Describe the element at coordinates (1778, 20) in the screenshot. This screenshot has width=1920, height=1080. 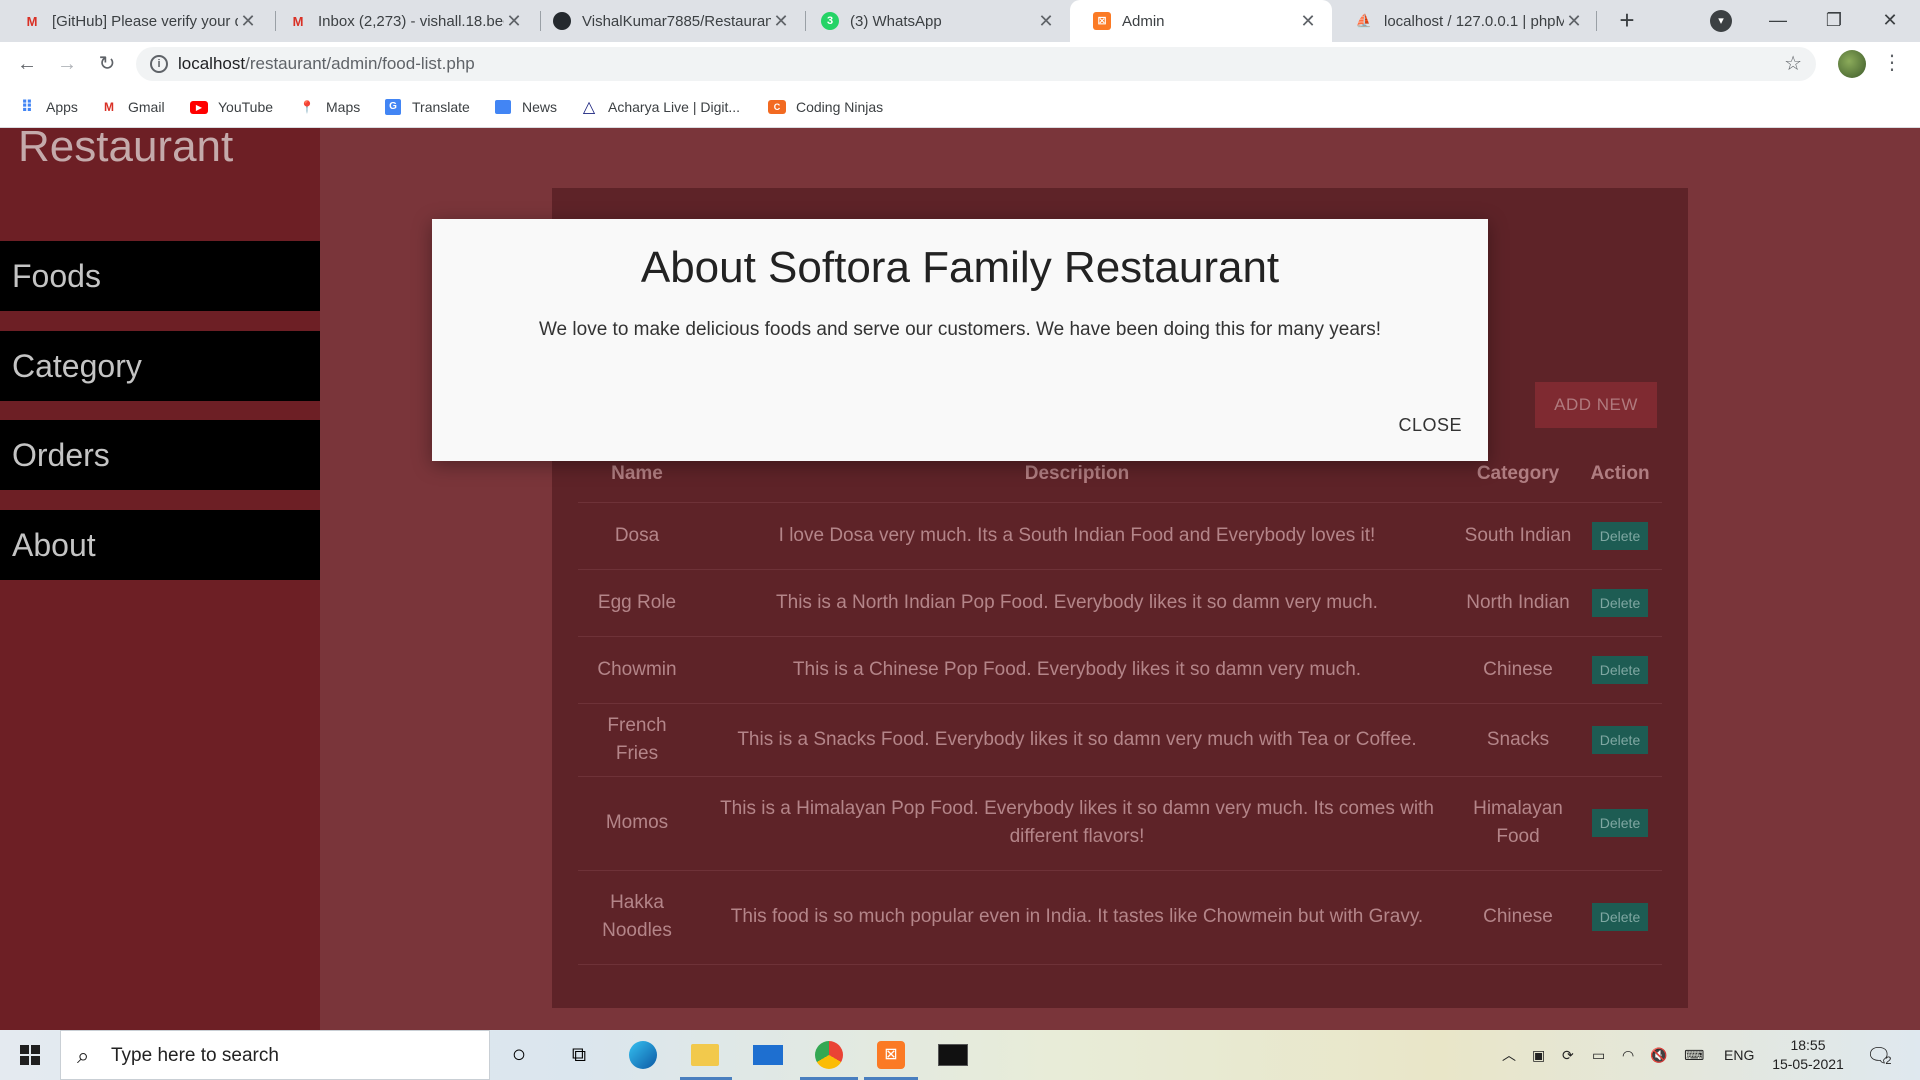
I see `minimize-icon: —` at that location.